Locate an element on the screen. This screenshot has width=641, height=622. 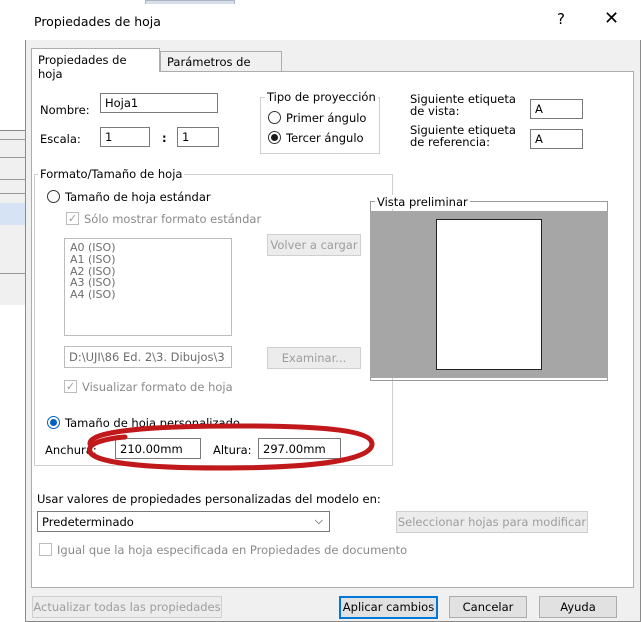
list-item: A1 (ISO) is located at coordinates (148, 259).